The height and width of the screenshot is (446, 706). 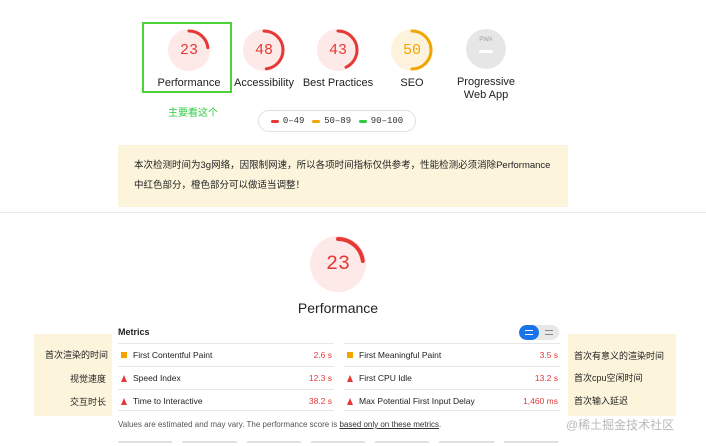 I want to click on metric-value: 3.5 s, so click(x=548, y=355).